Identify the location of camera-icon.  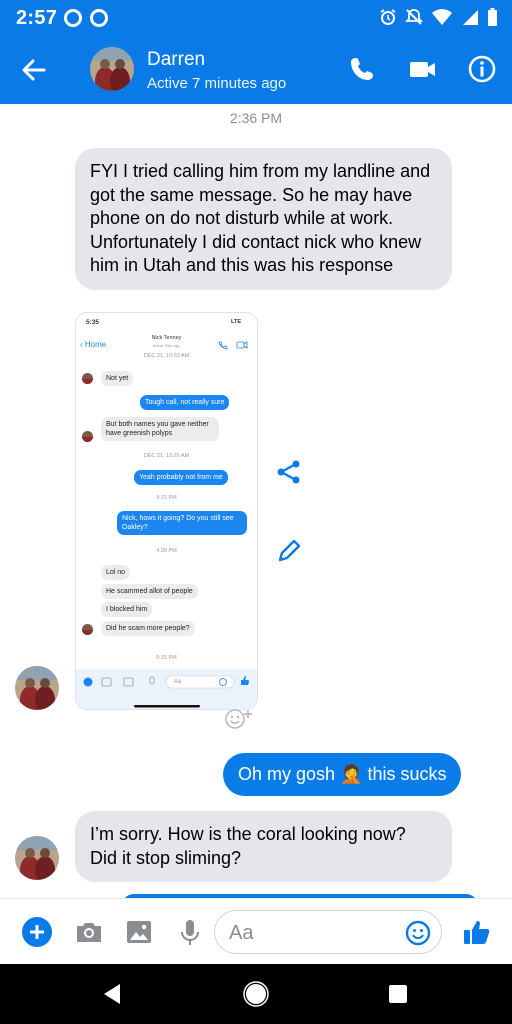
(89, 932).